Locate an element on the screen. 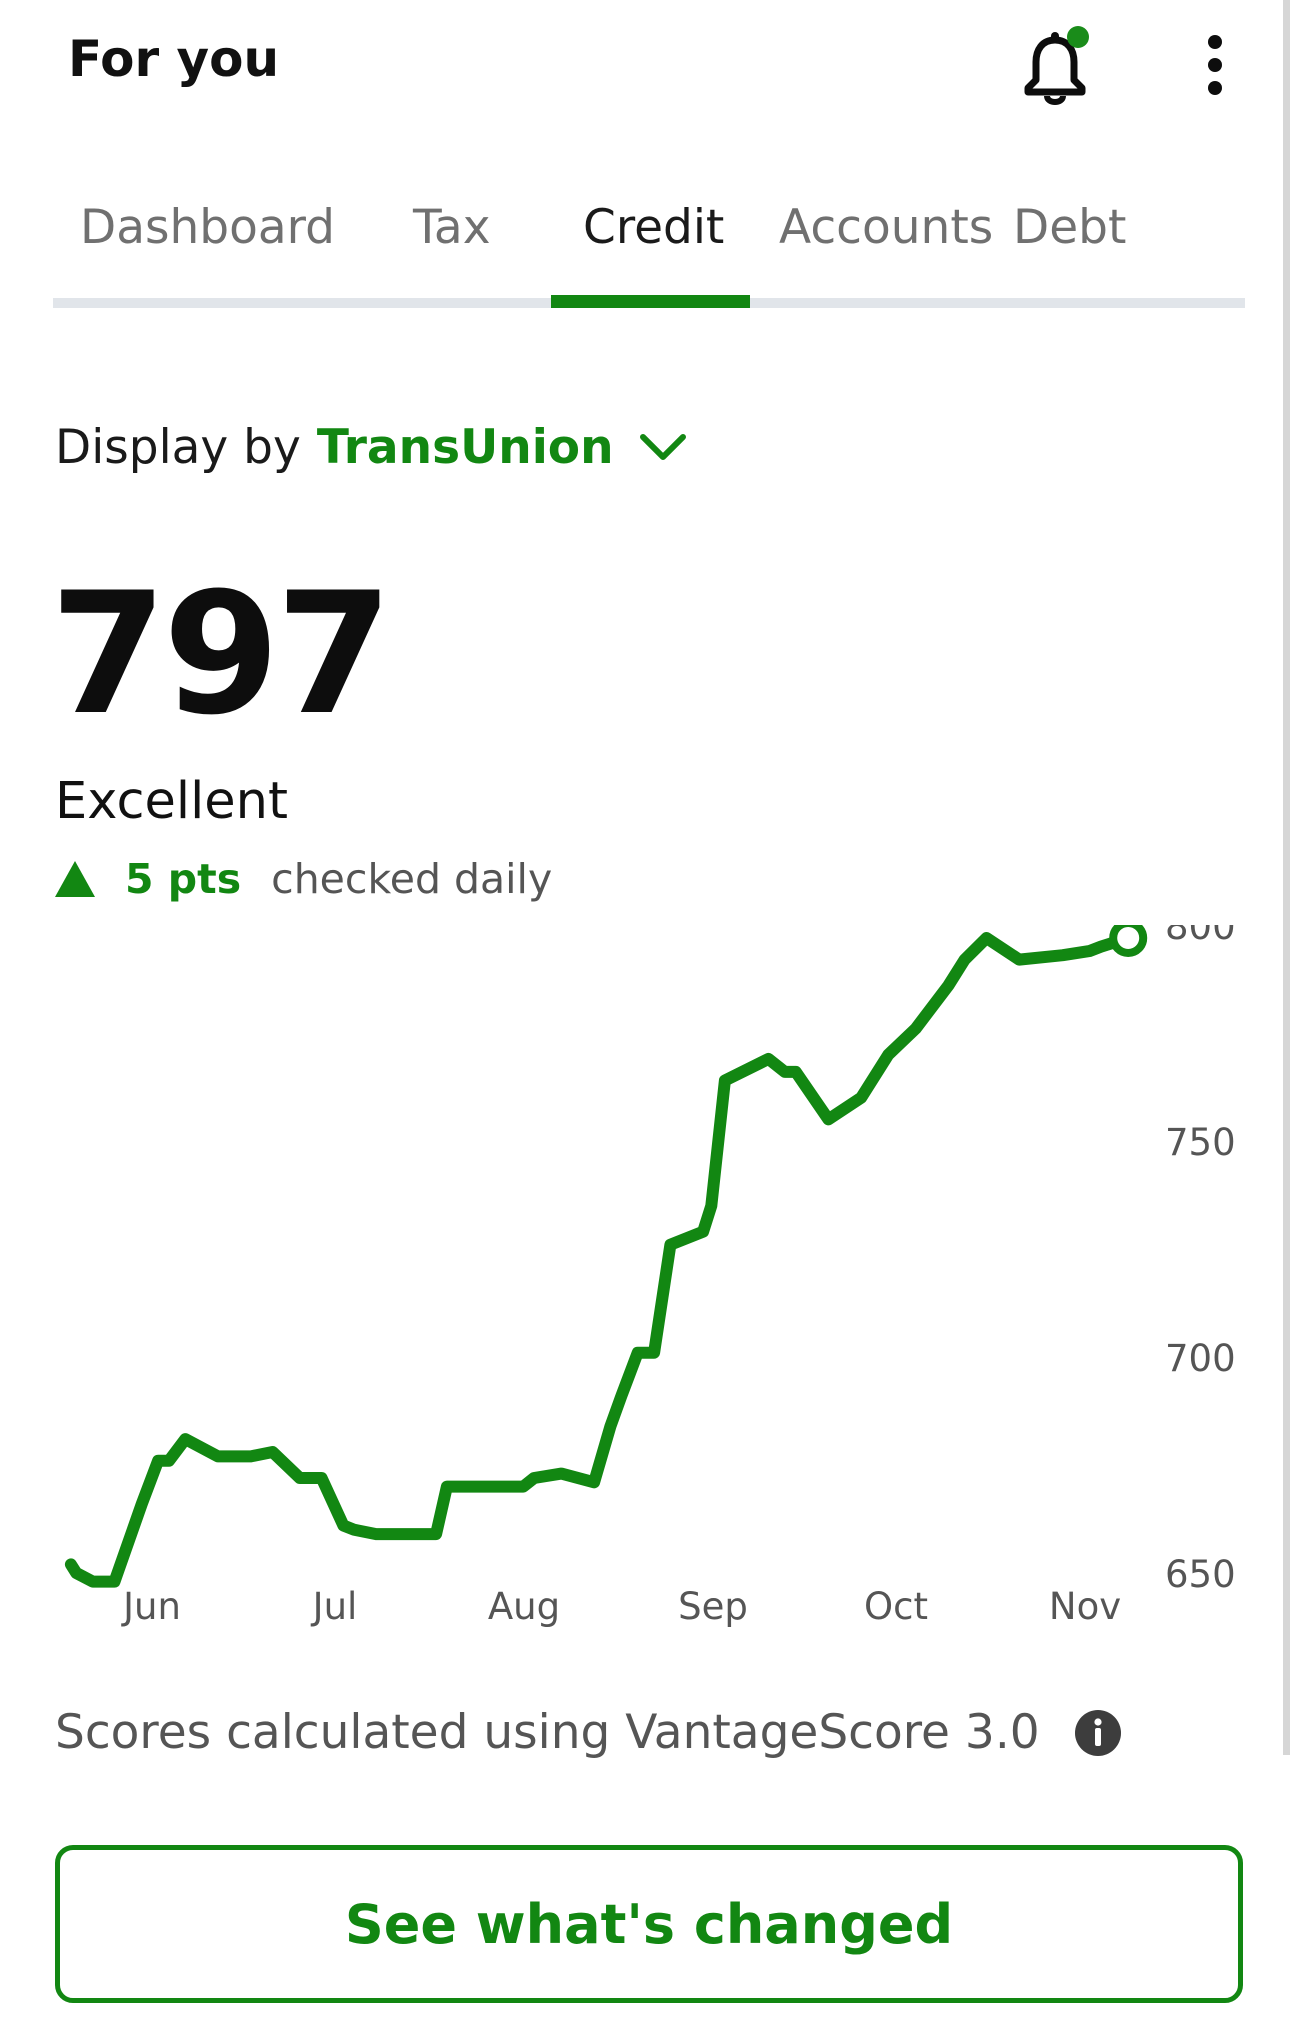 The width and height of the screenshot is (1290, 2027). current-score-marker is located at coordinates (1128, 937).